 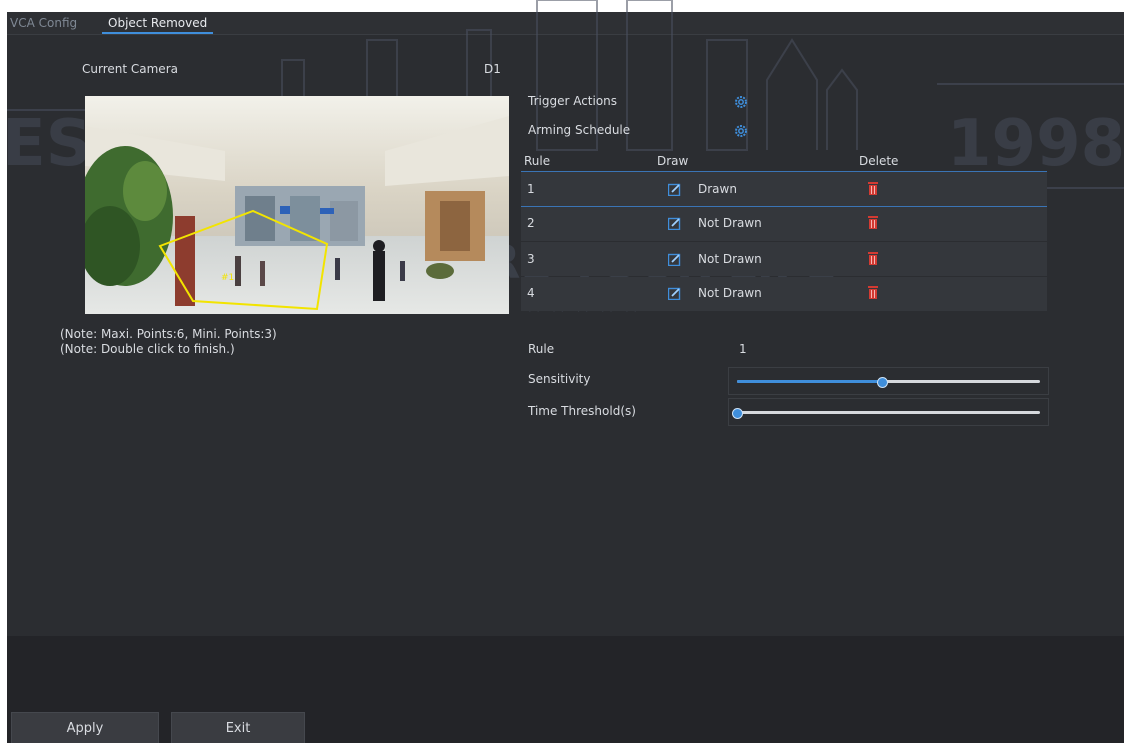 What do you see at coordinates (158, 25) in the screenshot?
I see `tab-object-removed: Object Removed` at bounding box center [158, 25].